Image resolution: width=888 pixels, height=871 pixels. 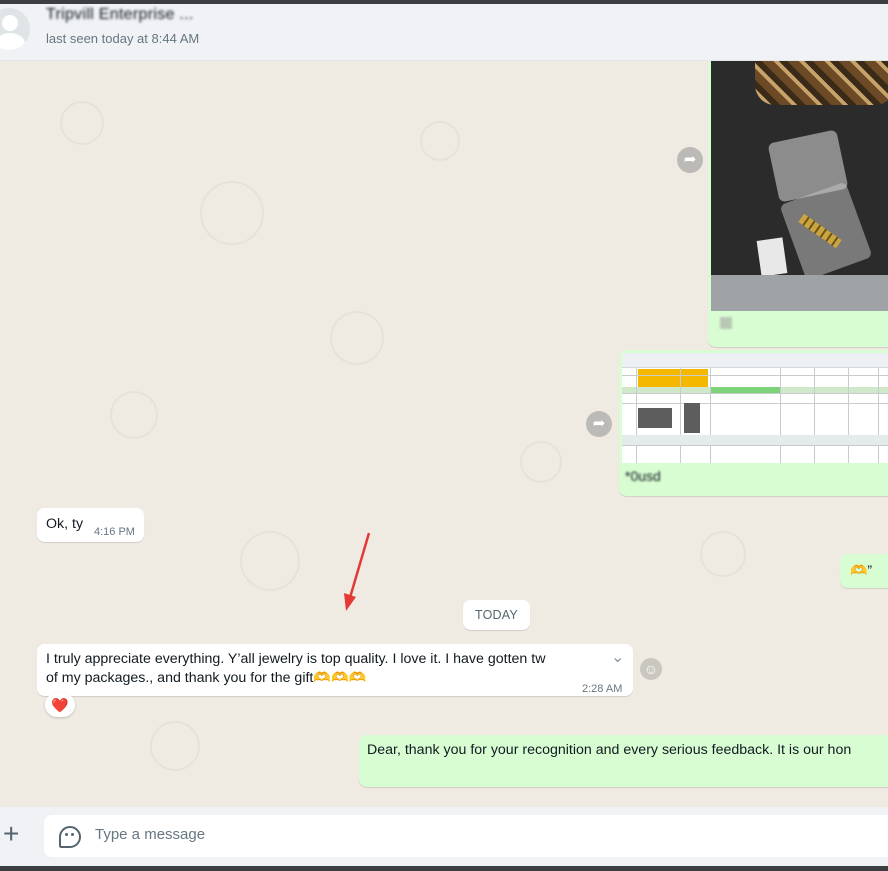 I want to click on sticker-icon, so click(x=70, y=837).